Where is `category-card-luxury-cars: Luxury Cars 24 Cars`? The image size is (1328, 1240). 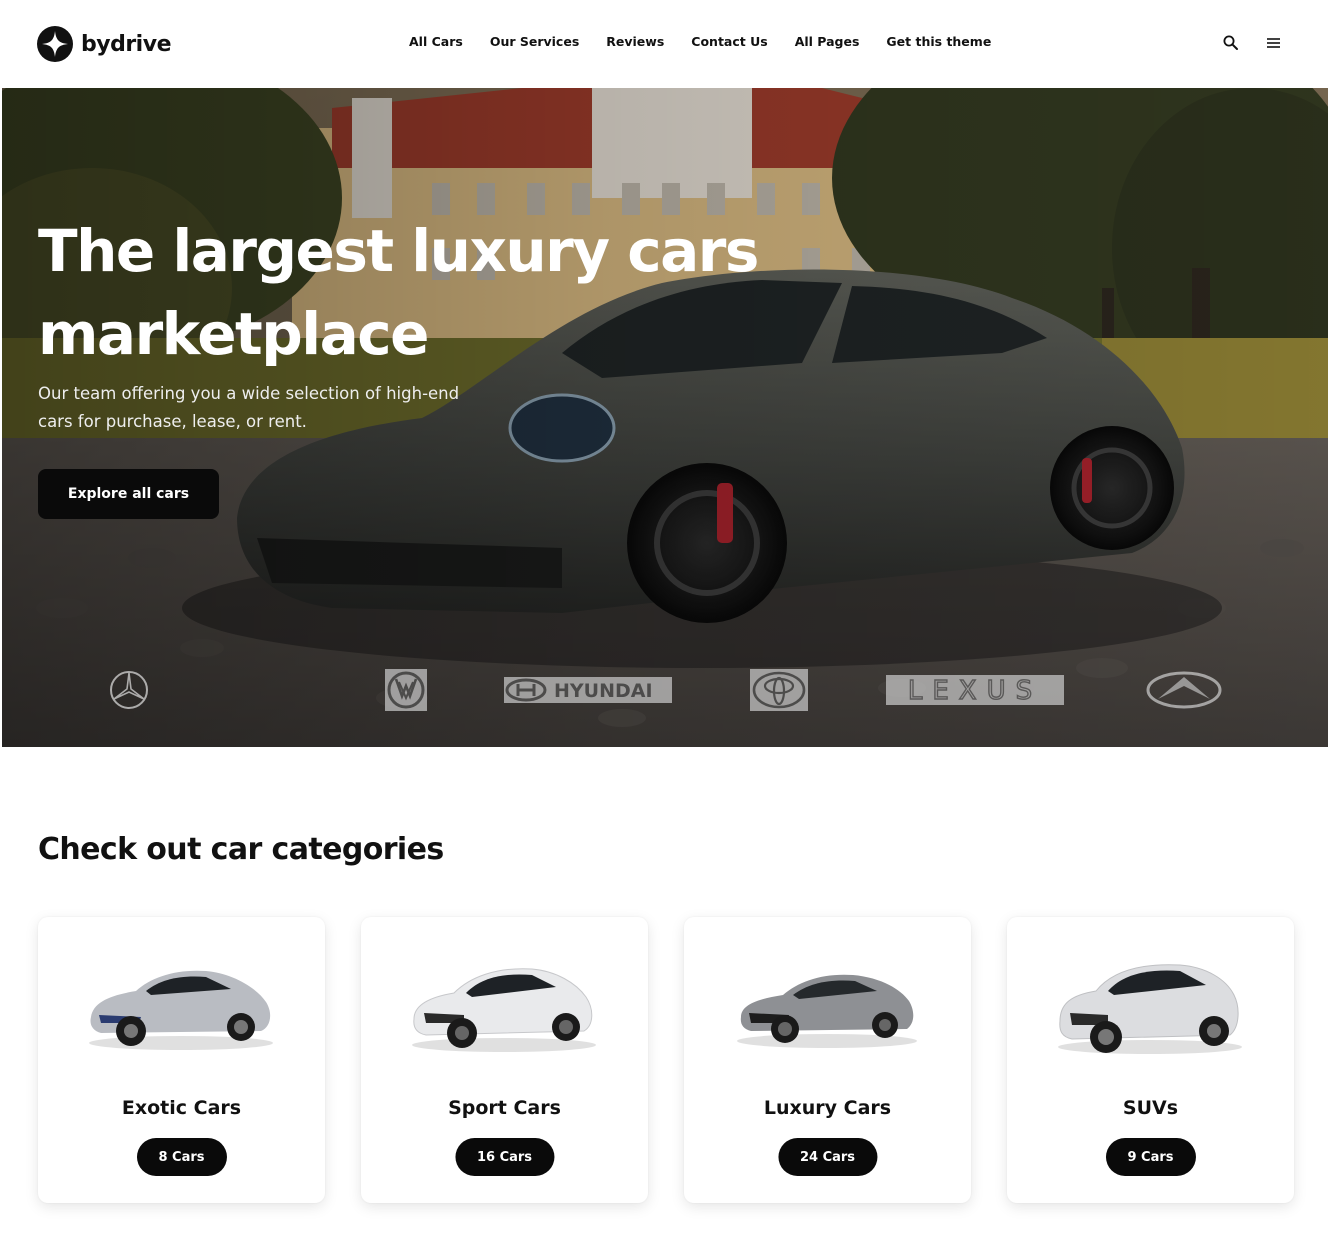
category-card-luxury-cars: Luxury Cars 24 Cars is located at coordinates (827, 1060).